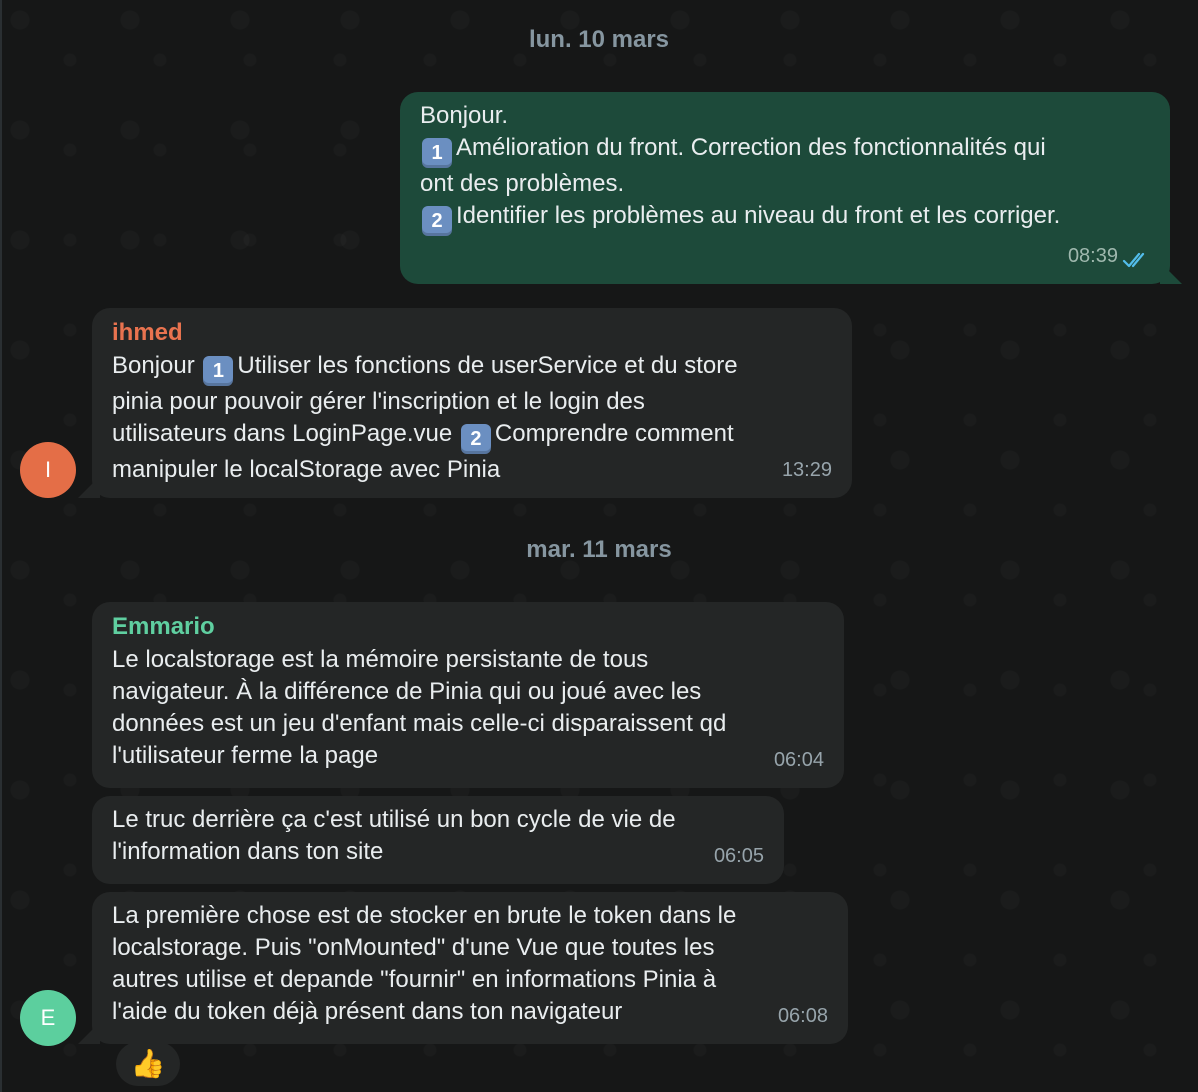  I want to click on sender-name: Emmario, so click(468, 627).